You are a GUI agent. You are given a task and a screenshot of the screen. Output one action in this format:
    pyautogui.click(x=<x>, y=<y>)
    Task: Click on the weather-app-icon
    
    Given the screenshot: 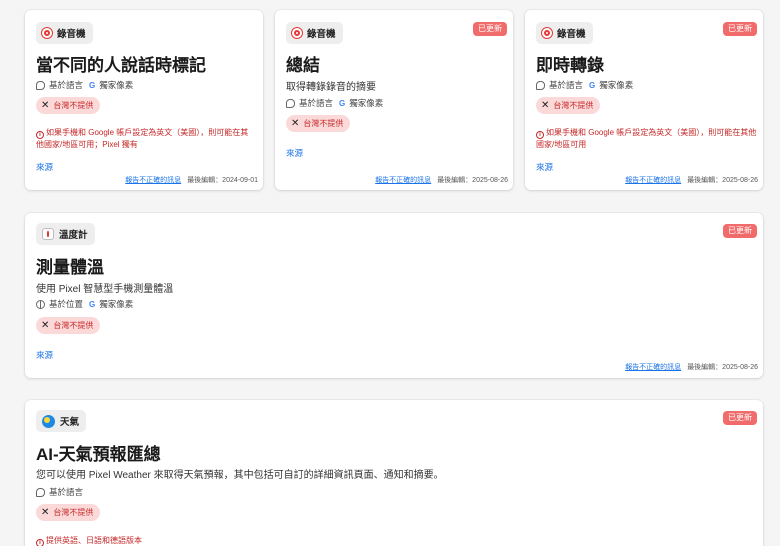 What is the action you would take?
    pyautogui.click(x=48, y=421)
    